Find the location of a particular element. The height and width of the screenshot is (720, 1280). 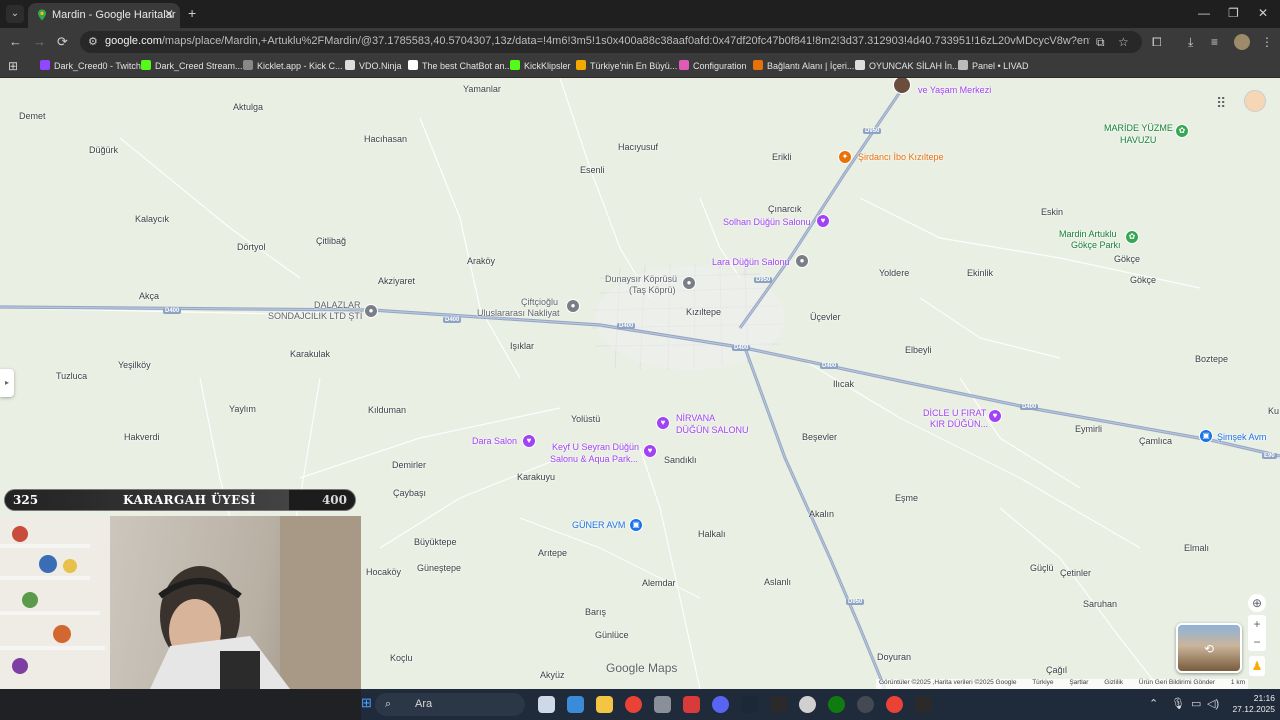

browser-tab-active: Mardin - Google Haritalar ✕ is located at coordinates (104, 15).